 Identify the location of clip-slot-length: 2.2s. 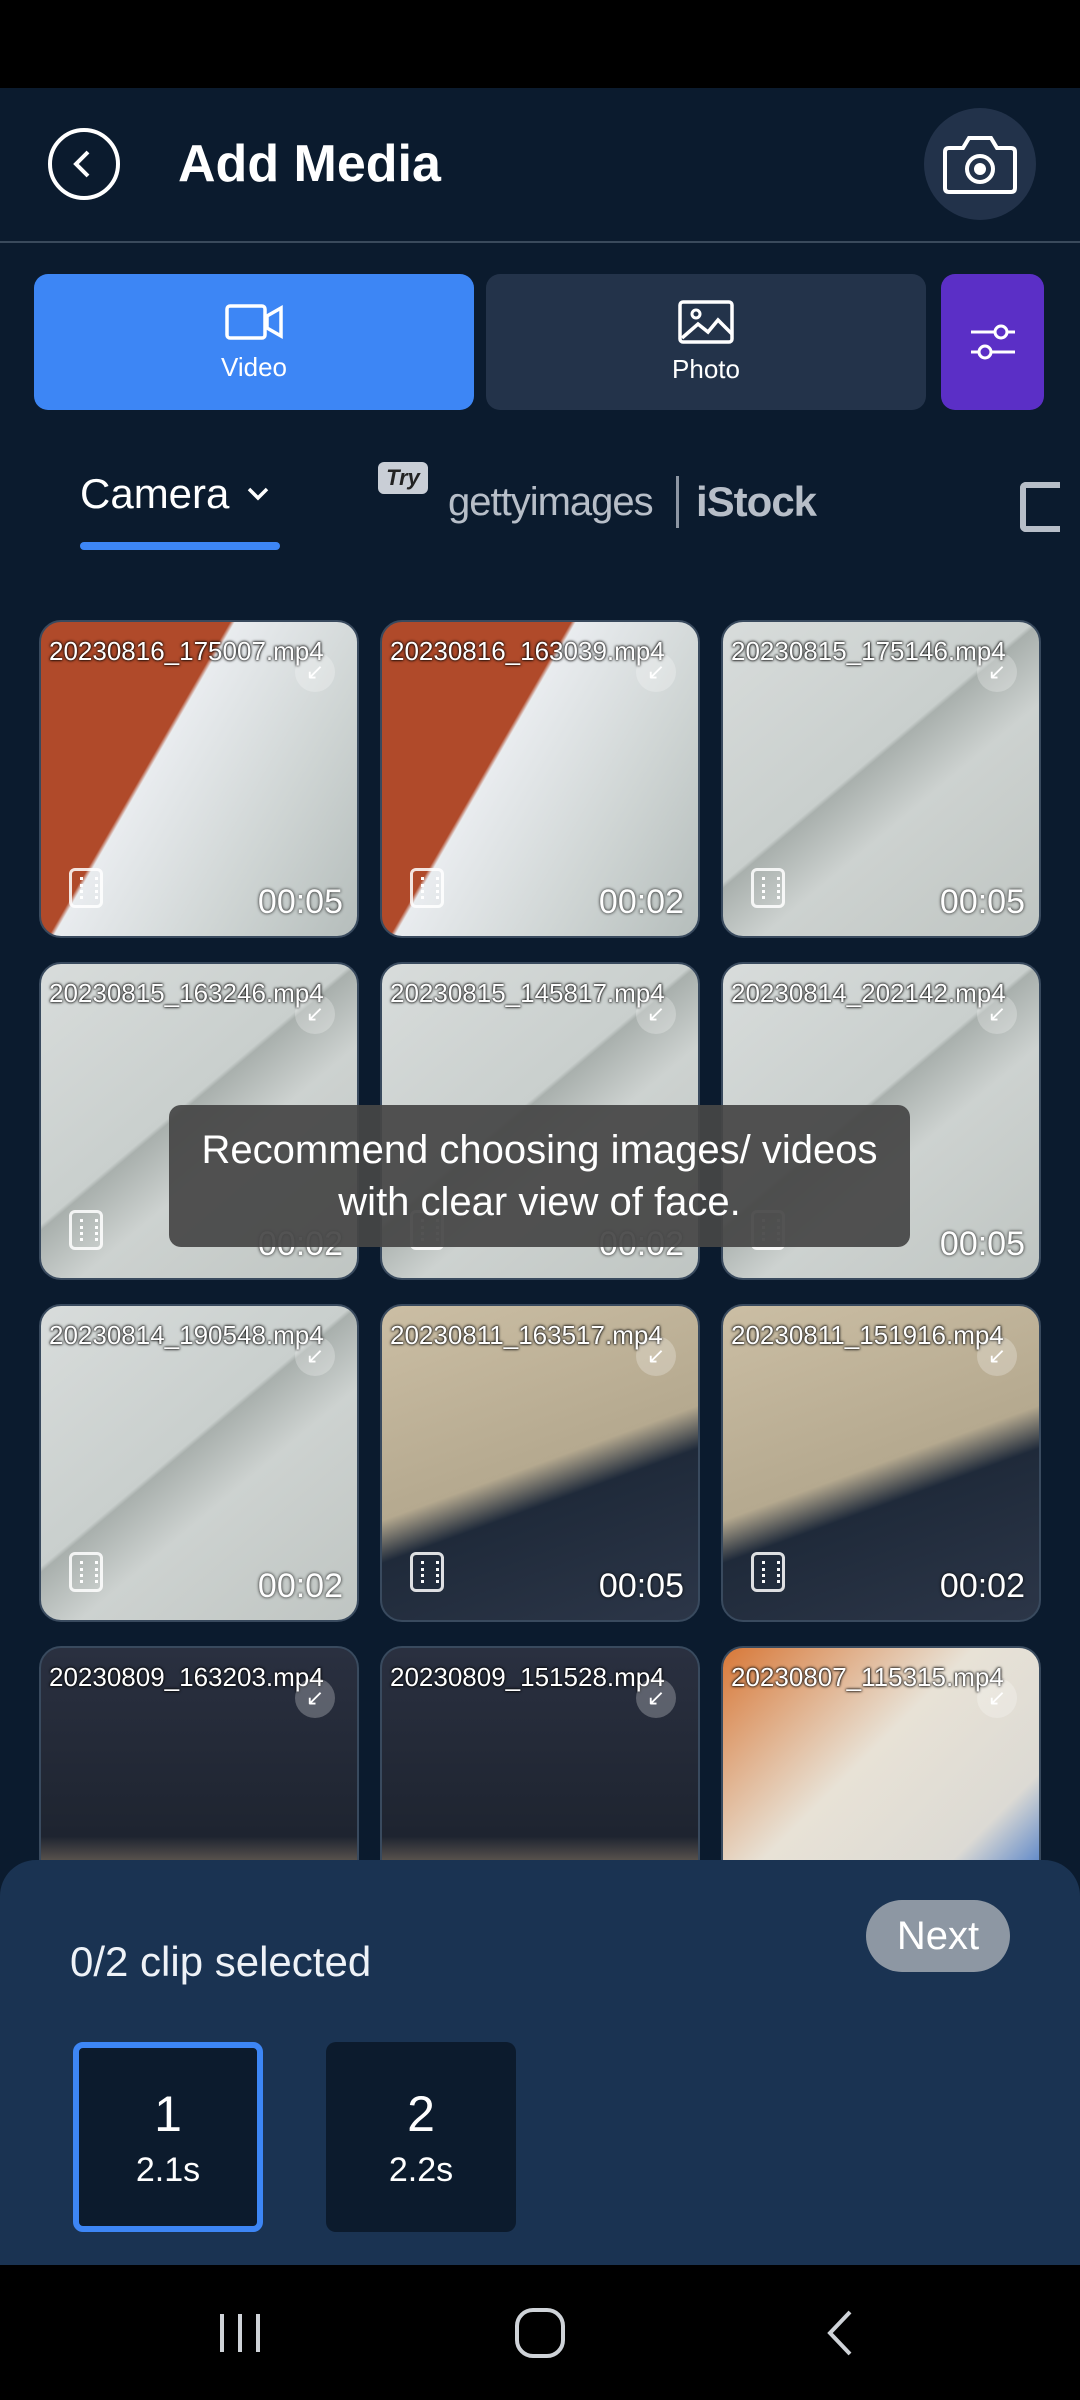
(421, 2169).